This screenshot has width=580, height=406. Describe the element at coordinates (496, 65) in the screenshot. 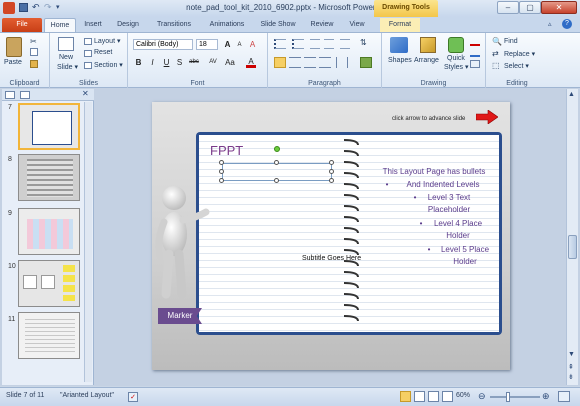

I see `select-icon: ⬚` at that location.